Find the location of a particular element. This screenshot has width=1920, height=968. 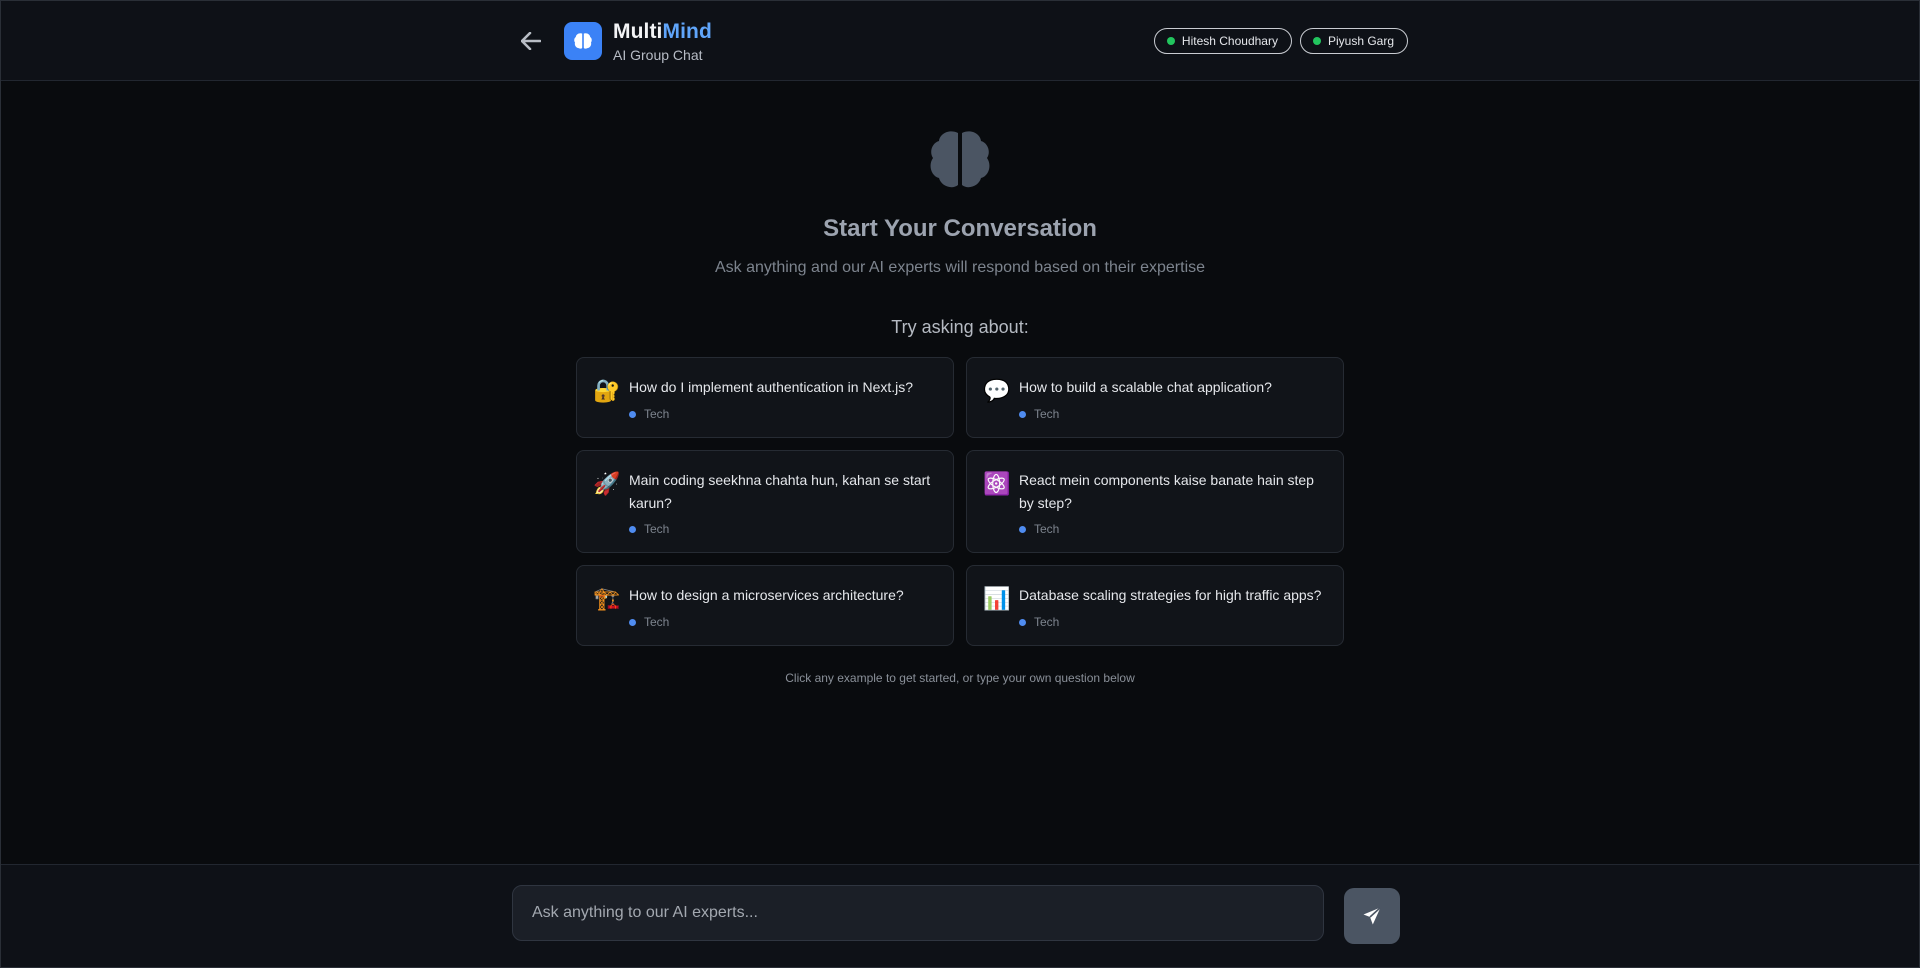

back-button is located at coordinates (531, 41).